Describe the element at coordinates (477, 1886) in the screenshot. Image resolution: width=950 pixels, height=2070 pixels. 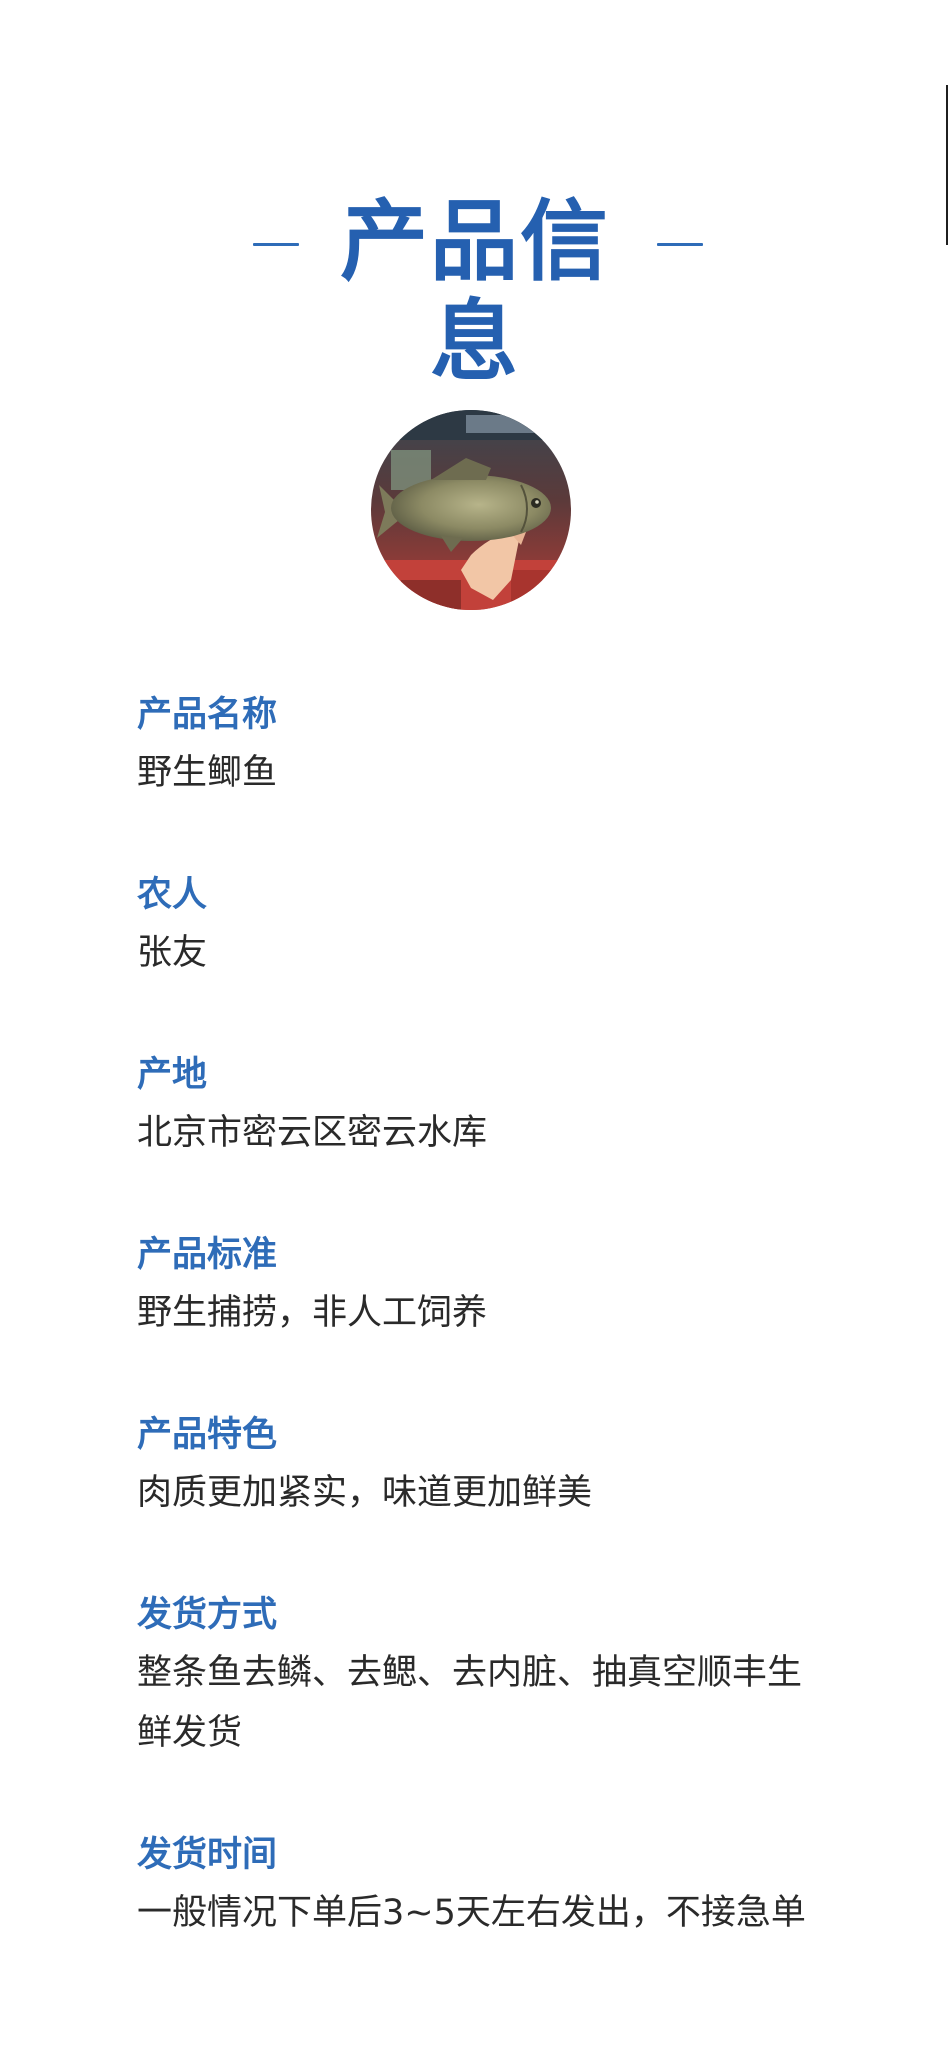
I see `info-item-shipping-time: 发货时间 一般情况下单后3~5天左右发出，不接急单` at that location.